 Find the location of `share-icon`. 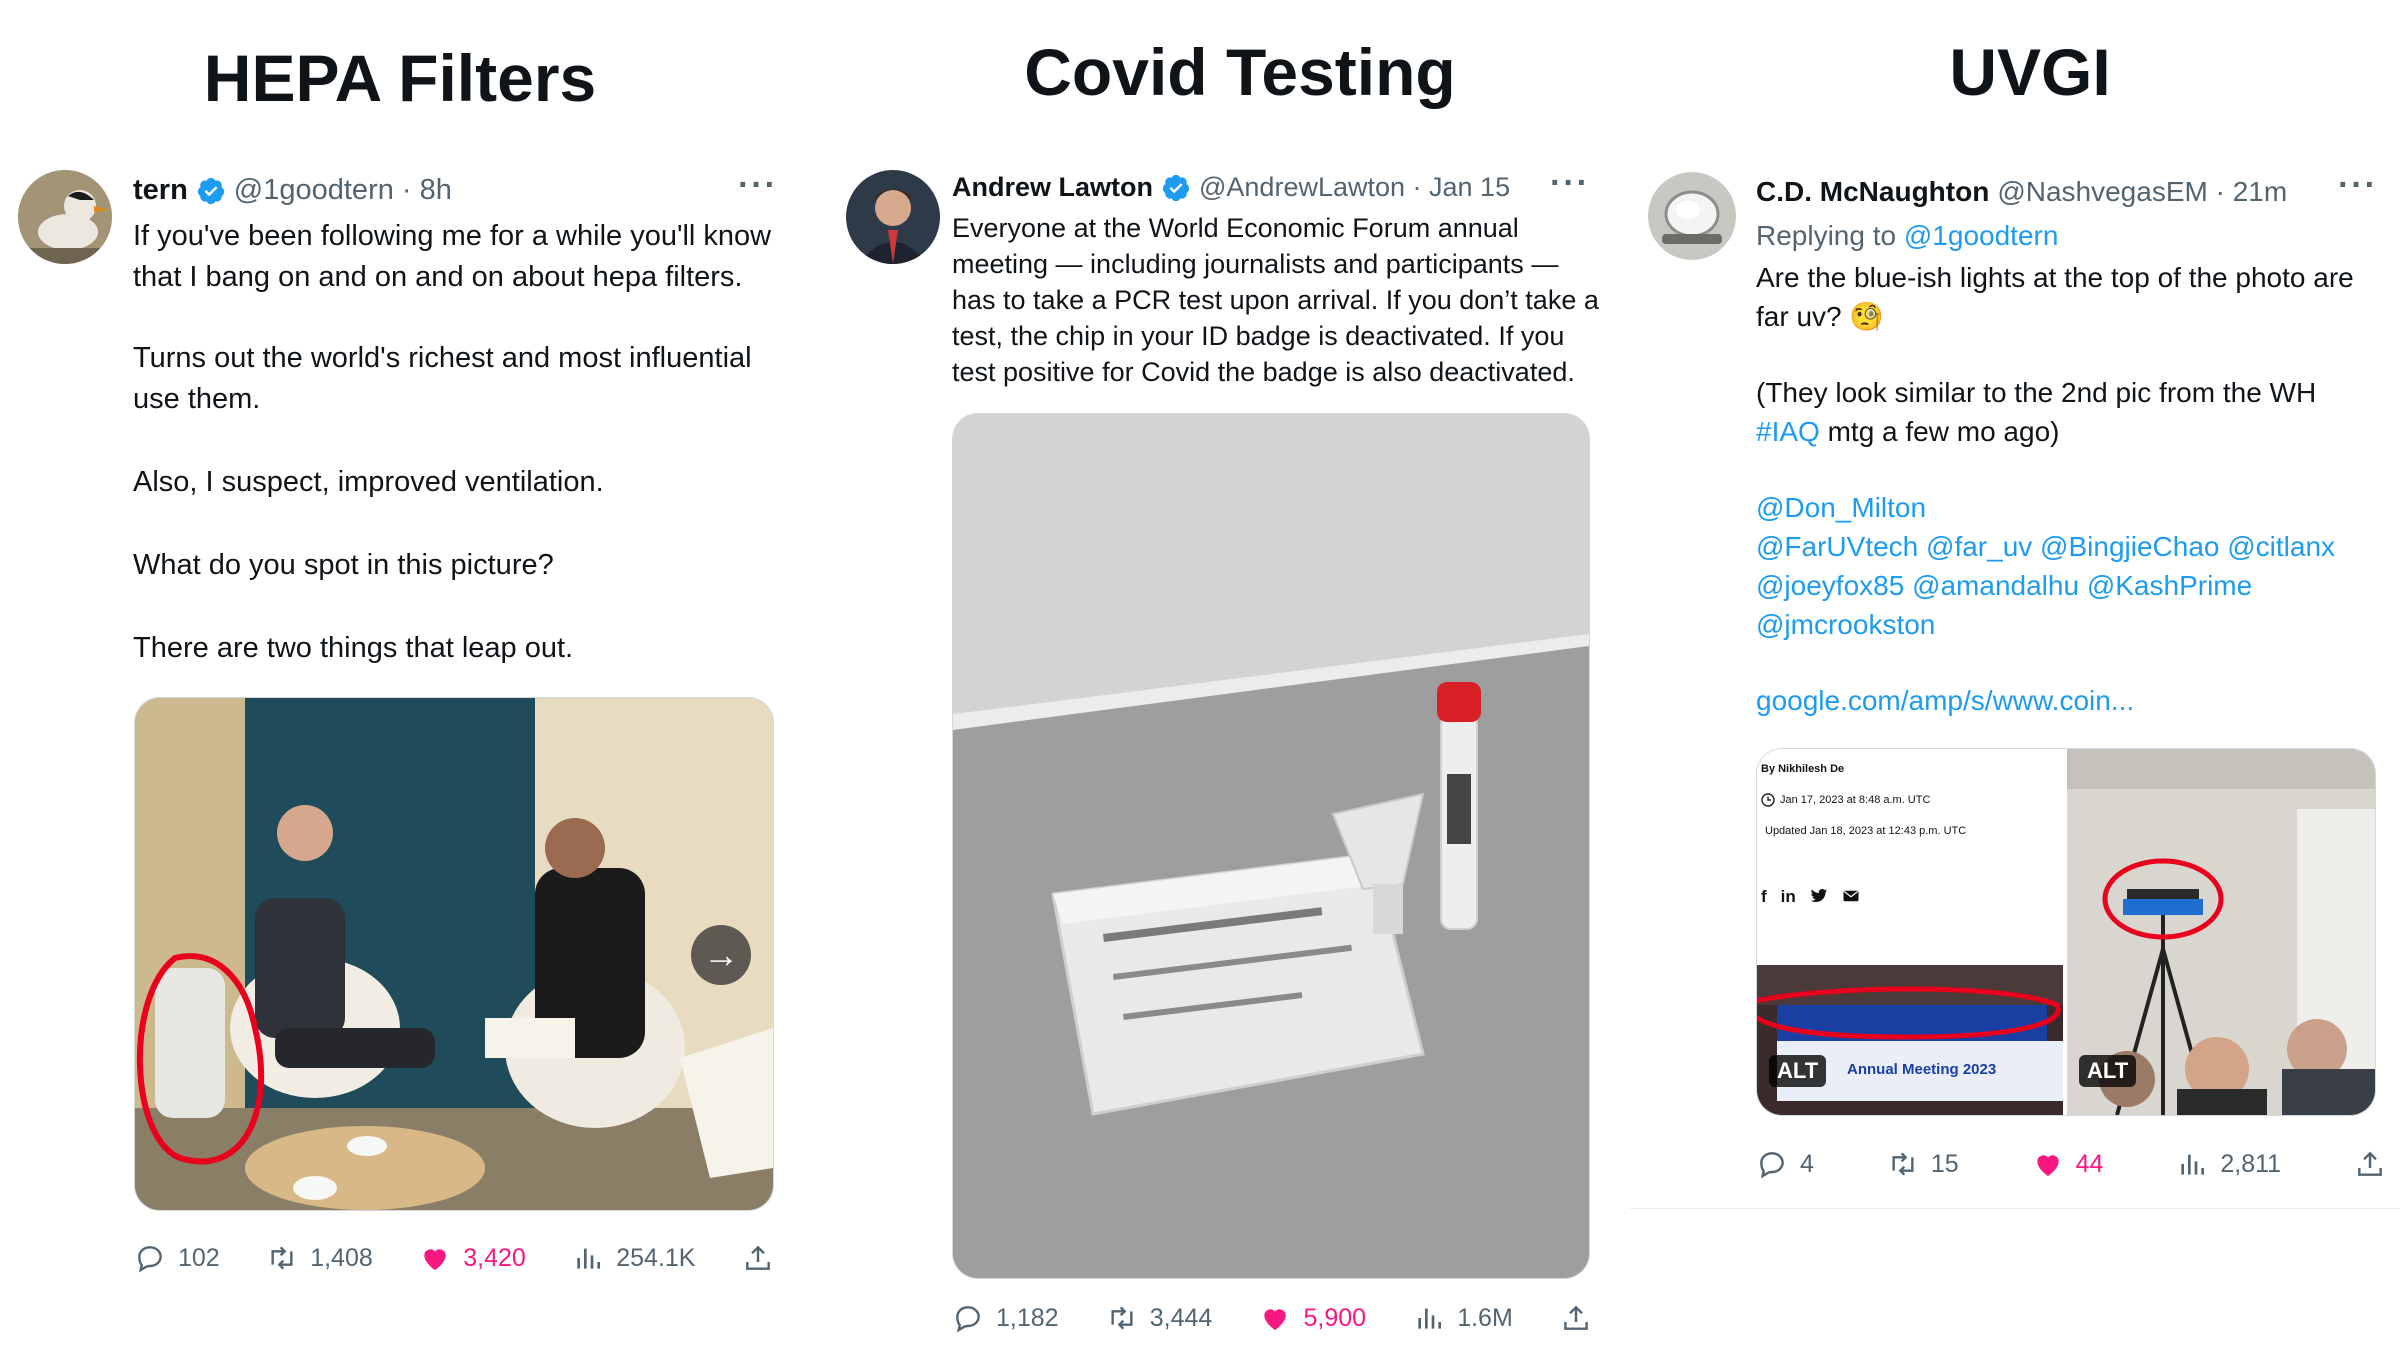

share-icon is located at coordinates (2370, 1163).